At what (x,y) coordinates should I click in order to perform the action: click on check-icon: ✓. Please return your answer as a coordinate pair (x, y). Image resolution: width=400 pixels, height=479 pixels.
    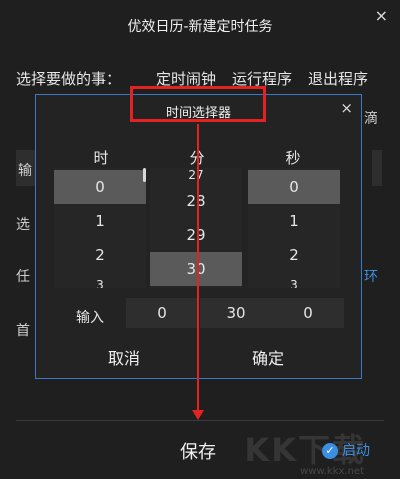
    Looking at the image, I should click on (330, 451).